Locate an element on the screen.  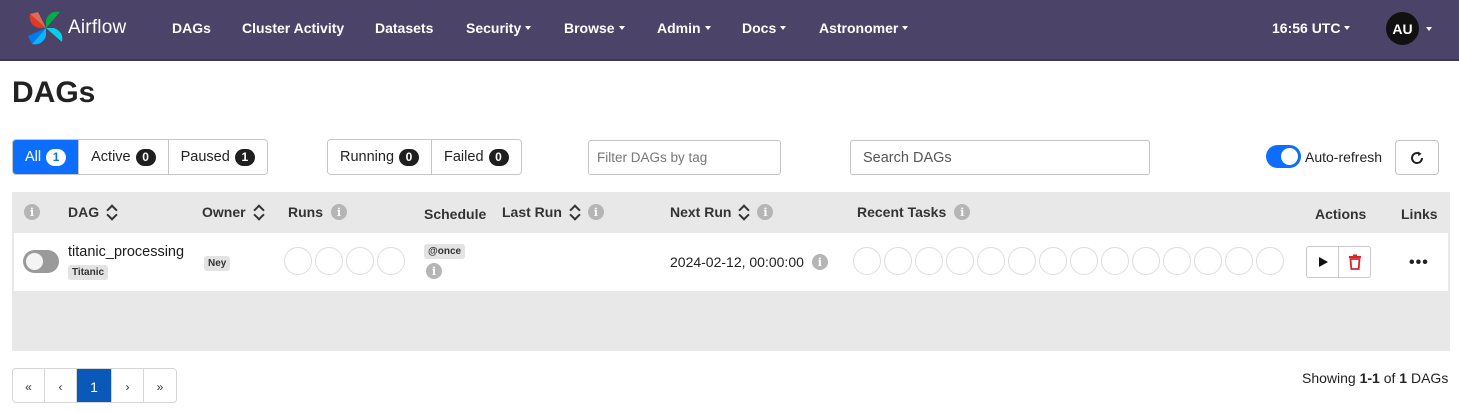
header-info: i is located at coordinates (32, 212).